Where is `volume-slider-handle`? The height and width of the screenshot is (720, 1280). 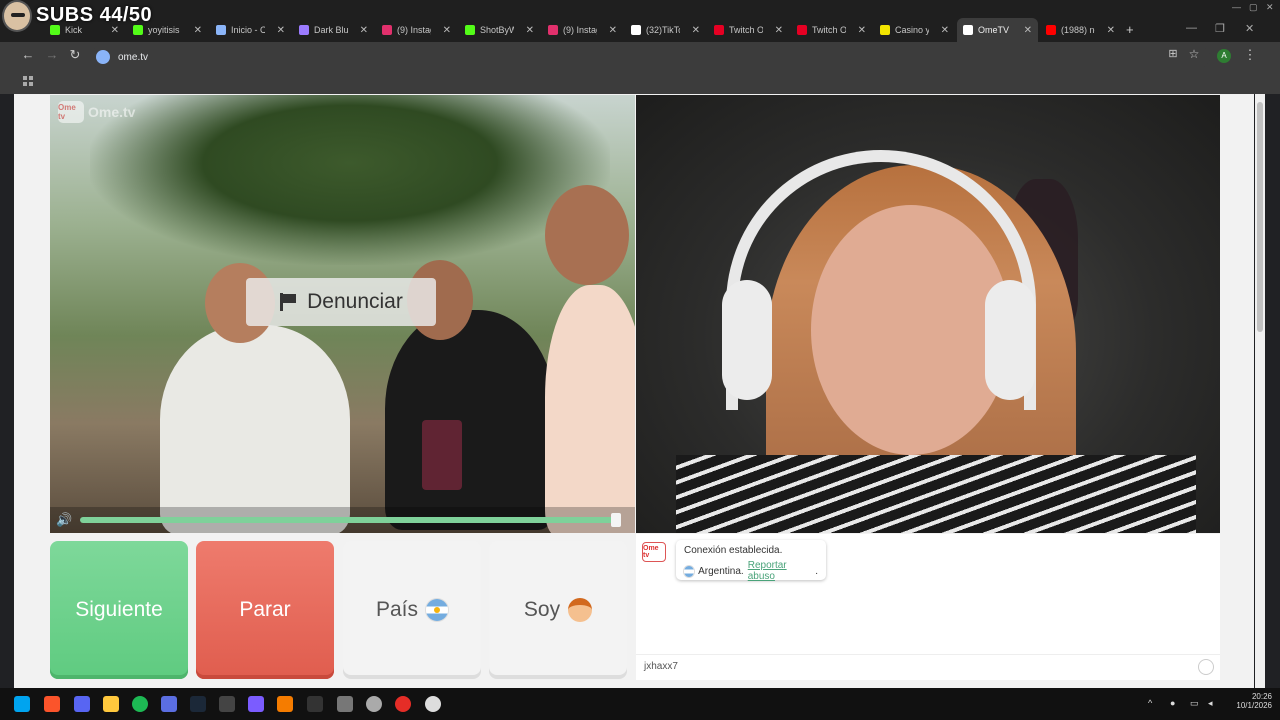
volume-slider-handle is located at coordinates (616, 520).